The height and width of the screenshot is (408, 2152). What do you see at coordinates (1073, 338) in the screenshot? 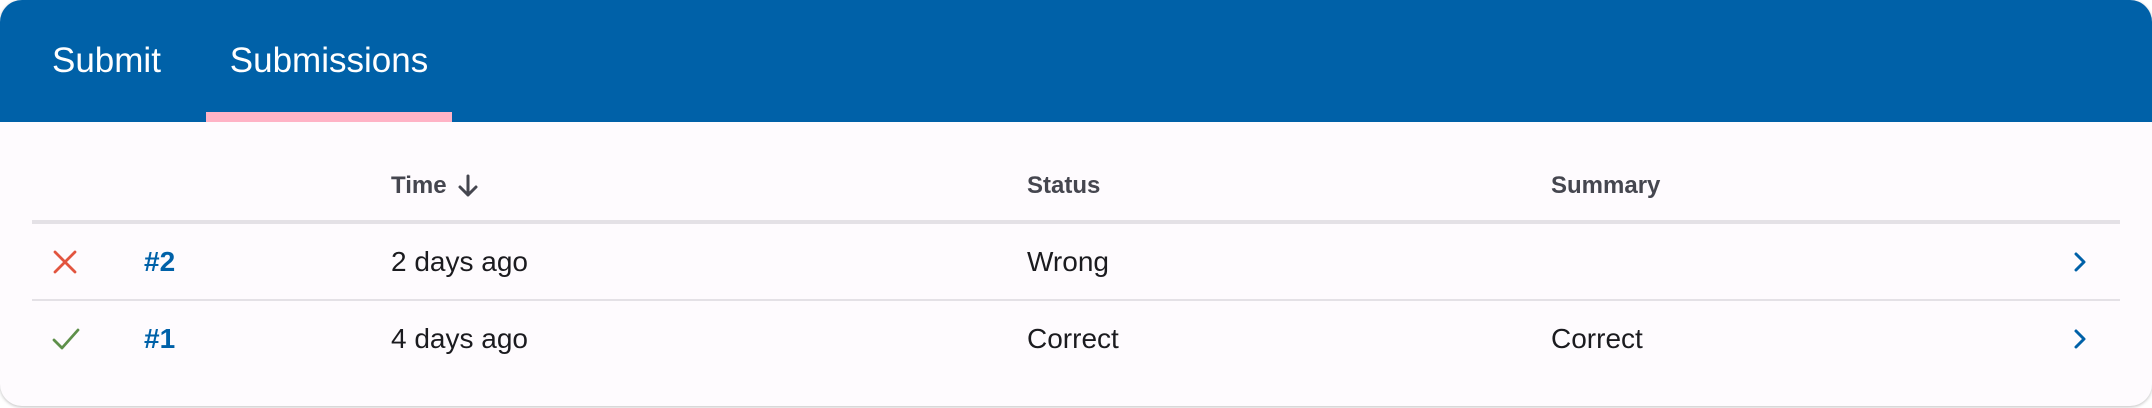
I see `submission-status: Correct` at bounding box center [1073, 338].